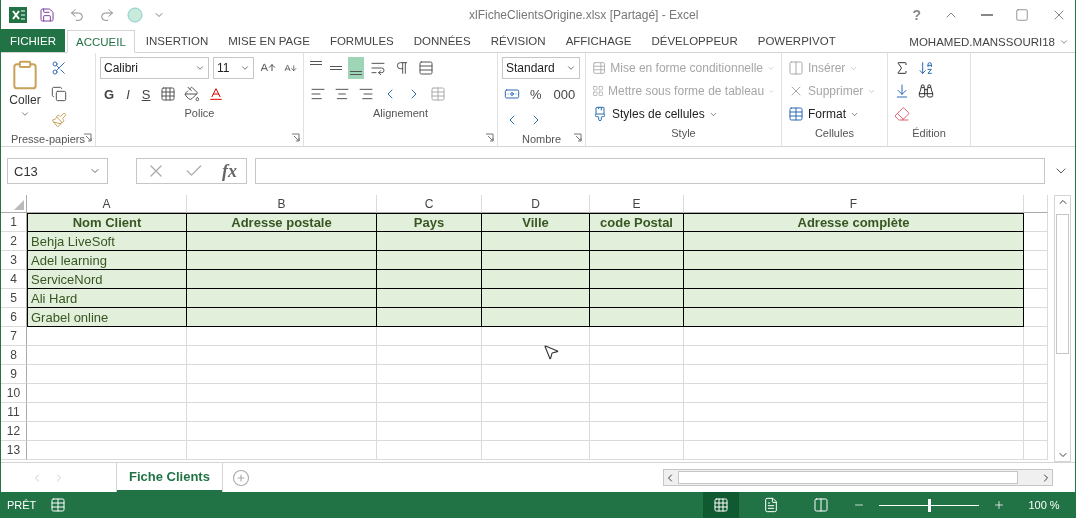  What do you see at coordinates (169, 477) in the screenshot?
I see `sheet-tab: Fiche Clients` at bounding box center [169, 477].